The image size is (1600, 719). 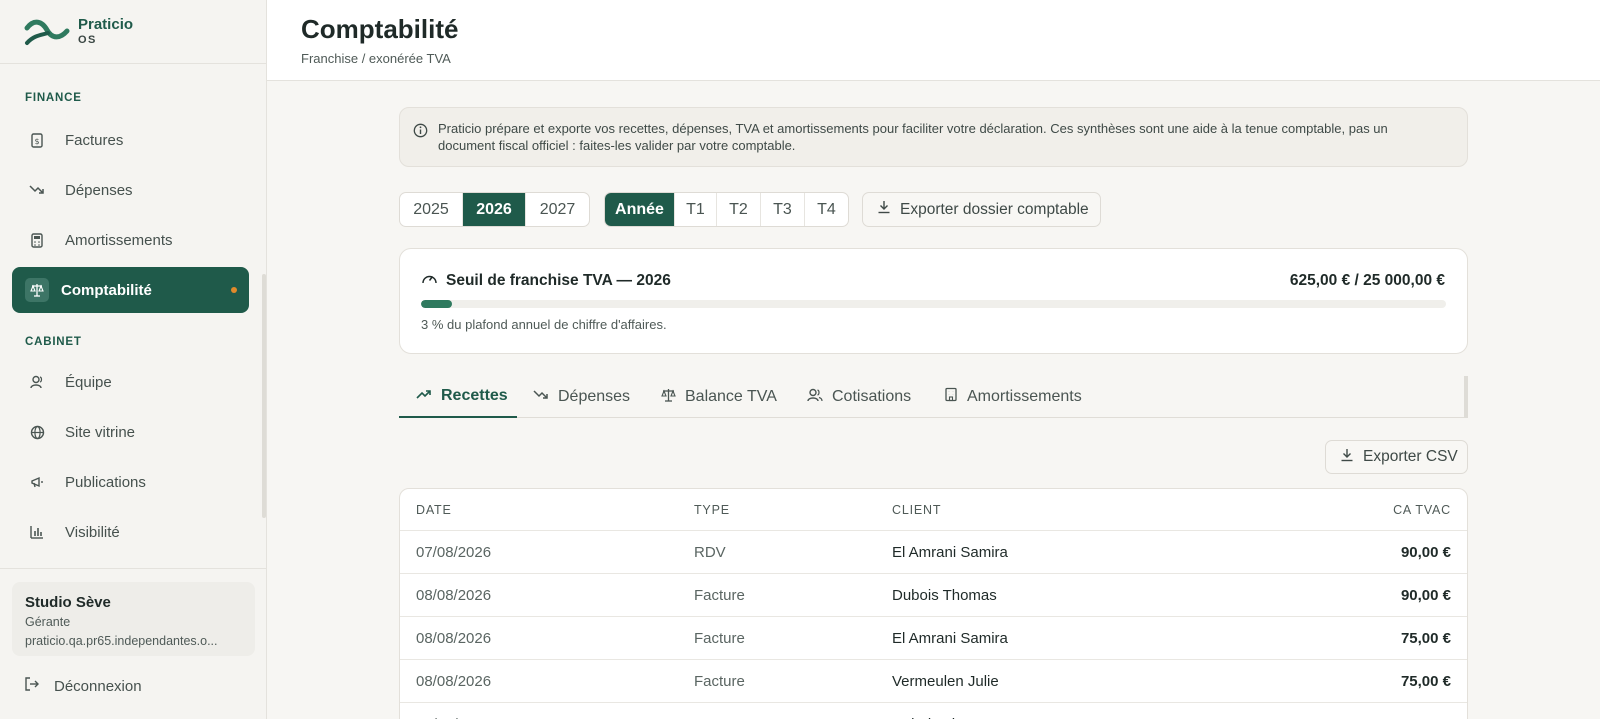 What do you see at coordinates (429, 281) in the screenshot?
I see `gauge-icon` at bounding box center [429, 281].